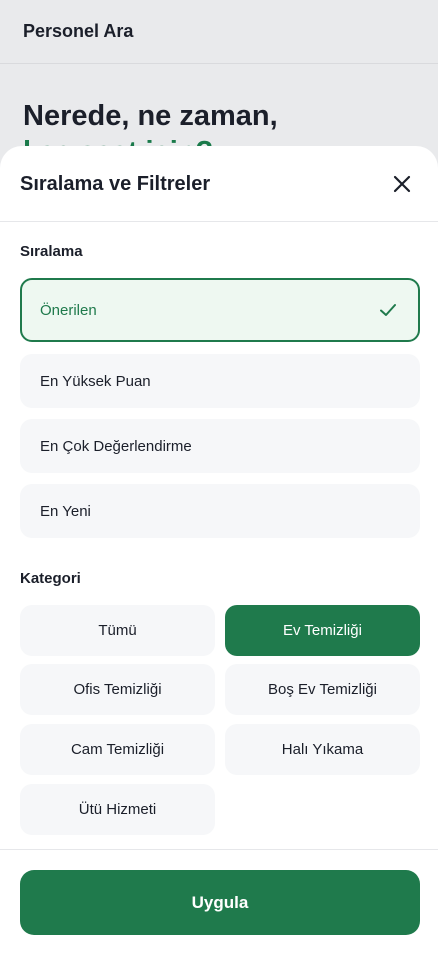 The width and height of the screenshot is (438, 956). What do you see at coordinates (220, 310) in the screenshot?
I see `sort-option-recommended: Önerilen` at bounding box center [220, 310].